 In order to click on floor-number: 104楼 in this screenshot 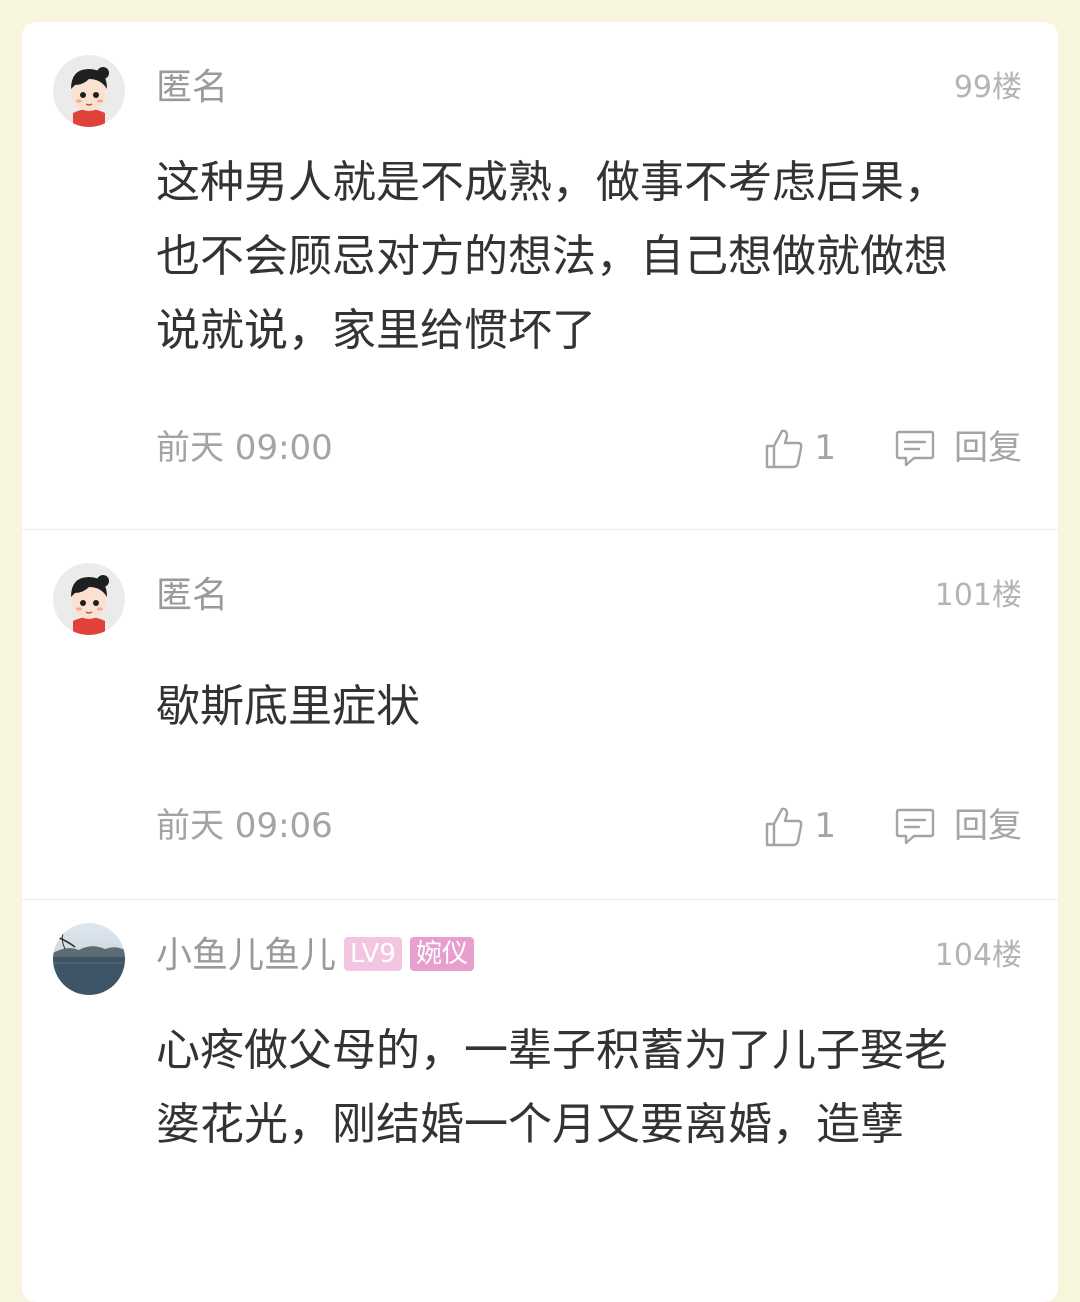, I will do `click(978, 955)`.